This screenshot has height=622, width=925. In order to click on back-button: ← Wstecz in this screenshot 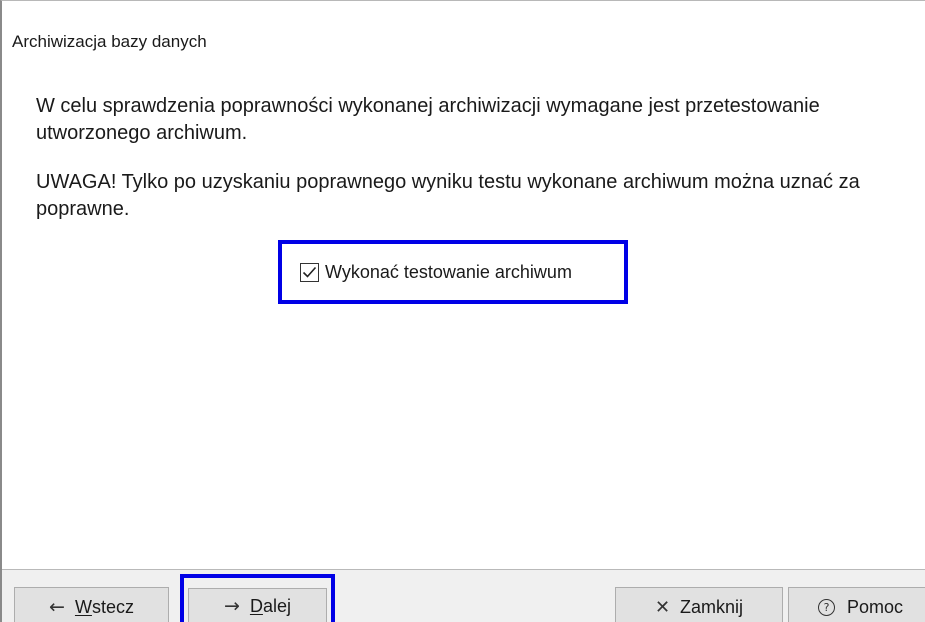, I will do `click(91, 604)`.